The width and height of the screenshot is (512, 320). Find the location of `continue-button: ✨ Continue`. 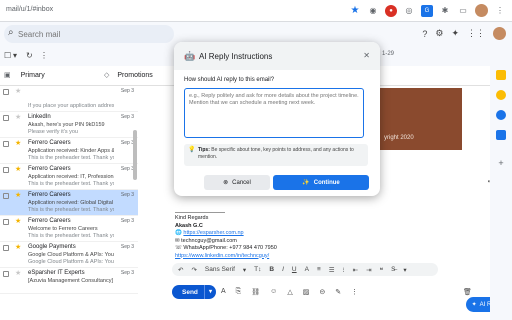

continue-button: ✨ Continue is located at coordinates (321, 182).